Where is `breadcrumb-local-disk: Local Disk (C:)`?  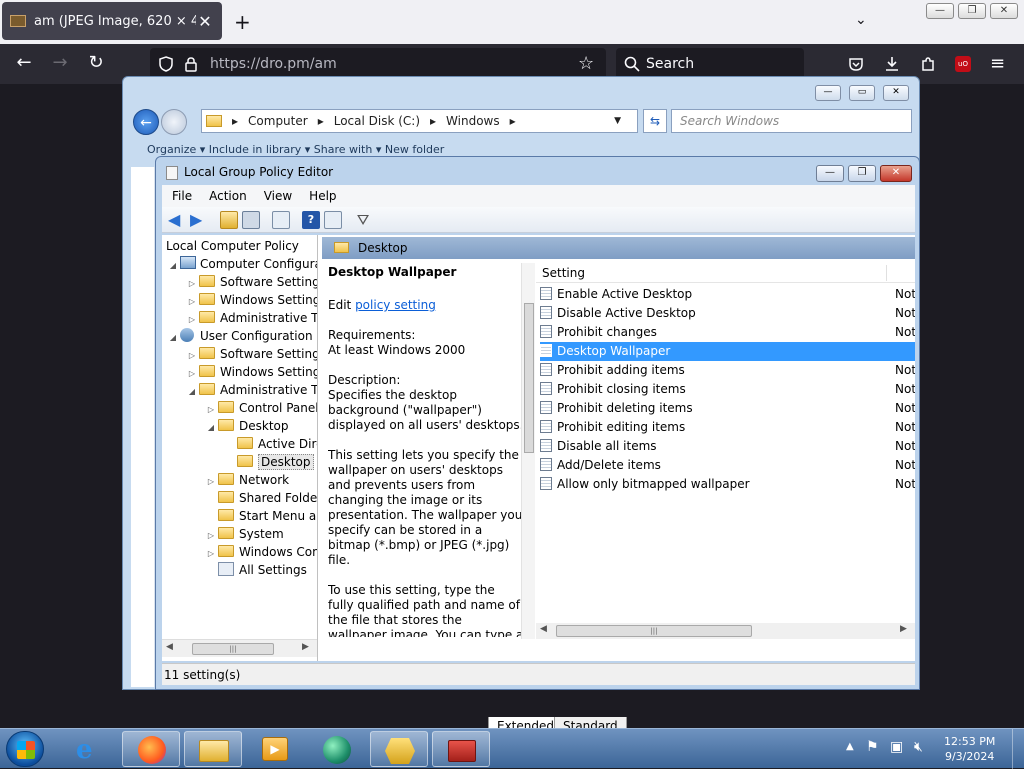 breadcrumb-local-disk: Local Disk (C:) is located at coordinates (377, 121).